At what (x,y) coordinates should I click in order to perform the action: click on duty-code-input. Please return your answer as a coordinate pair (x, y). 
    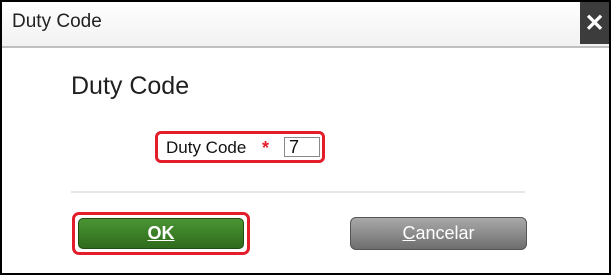
    Looking at the image, I should click on (302, 147).